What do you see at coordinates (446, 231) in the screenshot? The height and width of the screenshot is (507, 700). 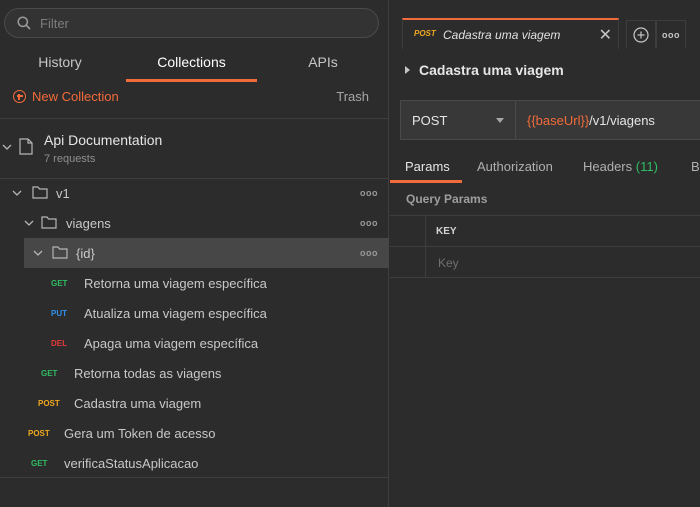 I see `key-column-header: KEY` at bounding box center [446, 231].